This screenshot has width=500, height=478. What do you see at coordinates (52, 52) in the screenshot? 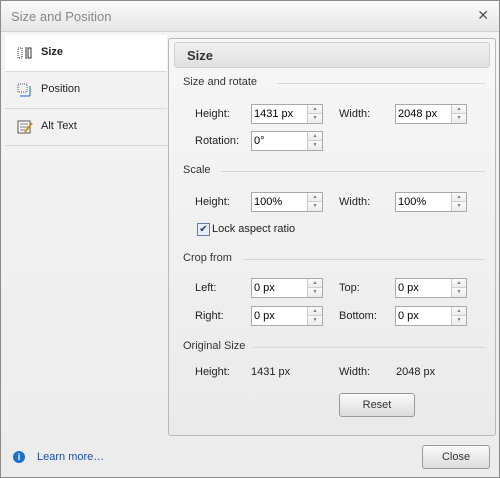
I see `sidebar-item-label: Size` at bounding box center [52, 52].